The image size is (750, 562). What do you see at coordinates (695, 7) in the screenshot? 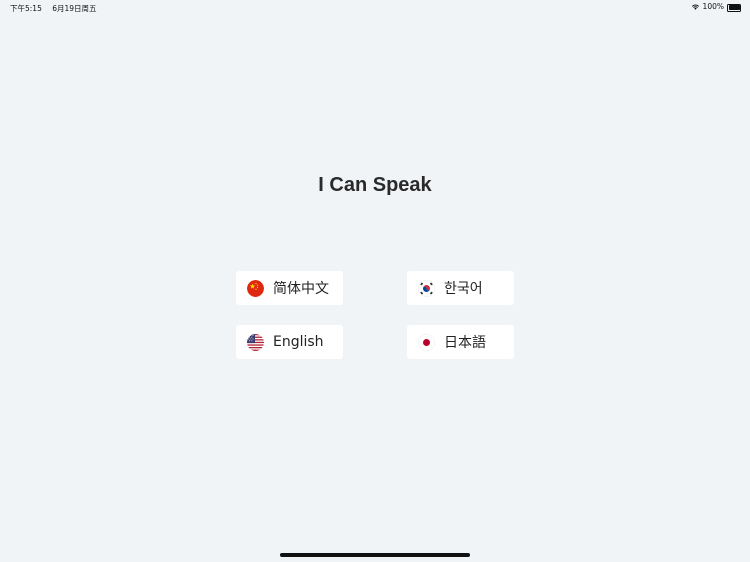
I see `wifi-icon` at bounding box center [695, 7].